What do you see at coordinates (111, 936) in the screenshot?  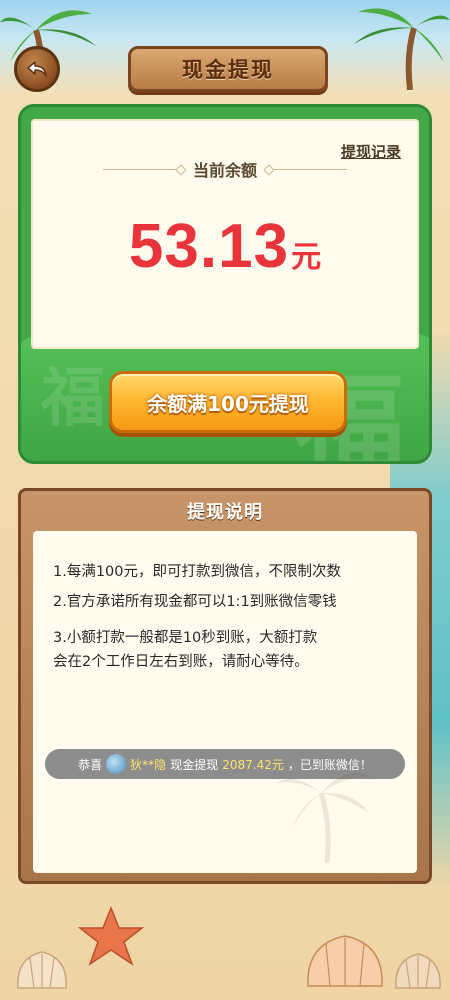 I see `starfish-decoration` at bounding box center [111, 936].